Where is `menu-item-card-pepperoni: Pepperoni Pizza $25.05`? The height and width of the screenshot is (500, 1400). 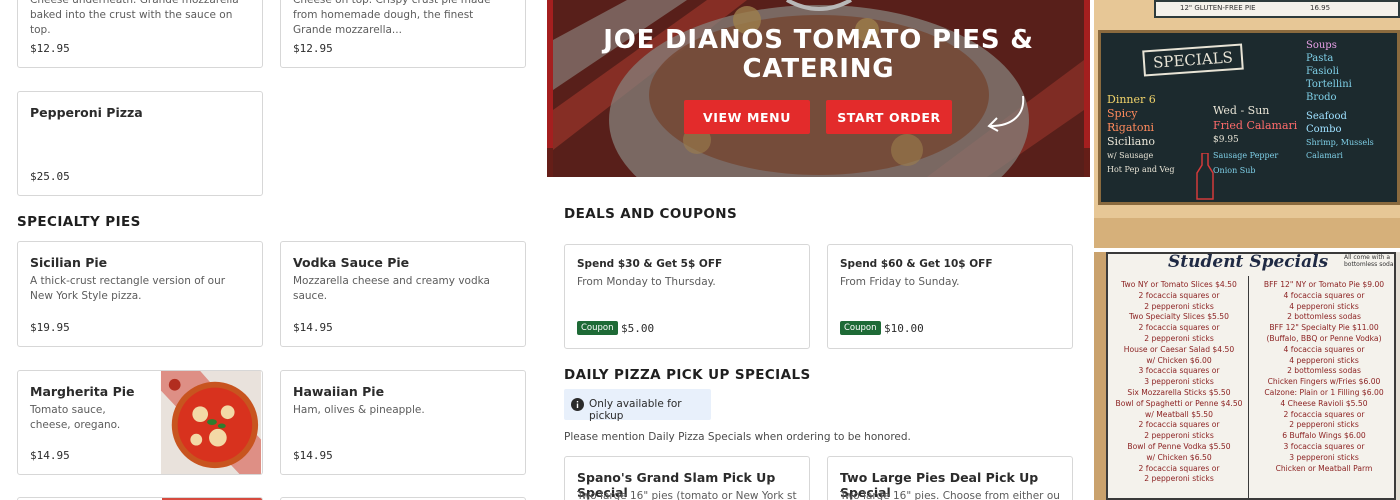
menu-item-card-pepperoni: Pepperoni Pizza $25.05 is located at coordinates (140, 143).